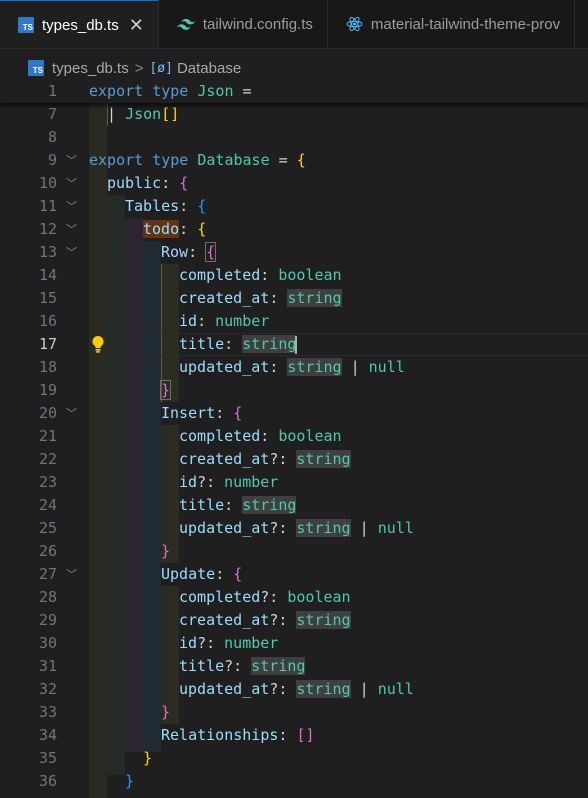  I want to click on tab-material-tailwind-theme-provider: material-tailwind-theme-prov, so click(452, 24).